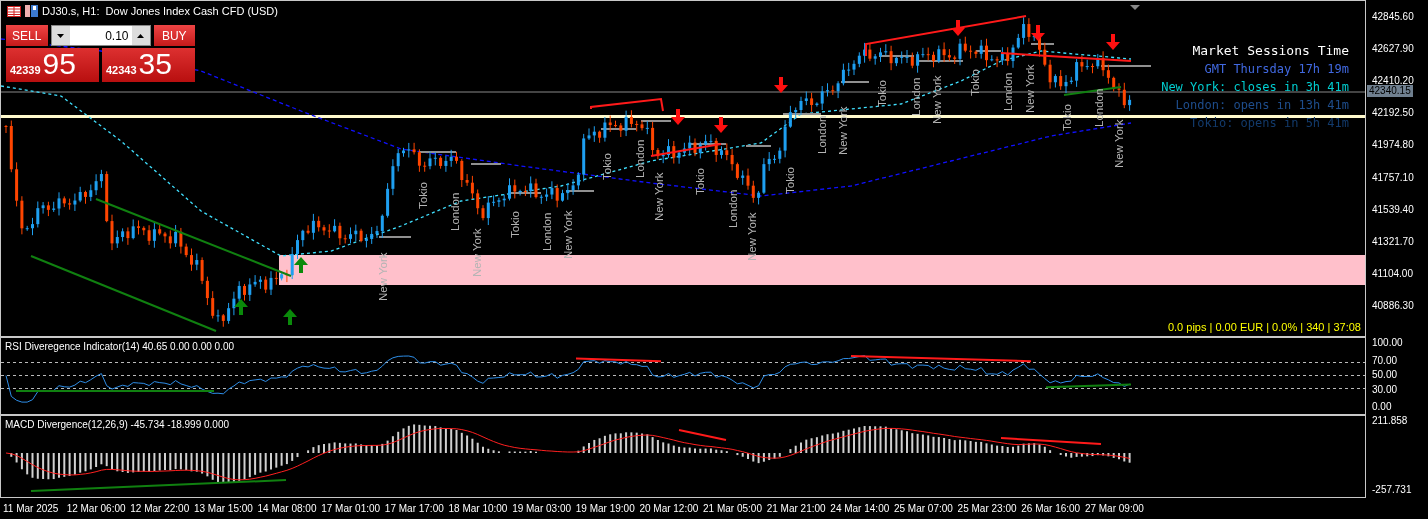 This screenshot has width=1428, height=519. I want to click on axis-label: 42845.60, so click(1392, 17).